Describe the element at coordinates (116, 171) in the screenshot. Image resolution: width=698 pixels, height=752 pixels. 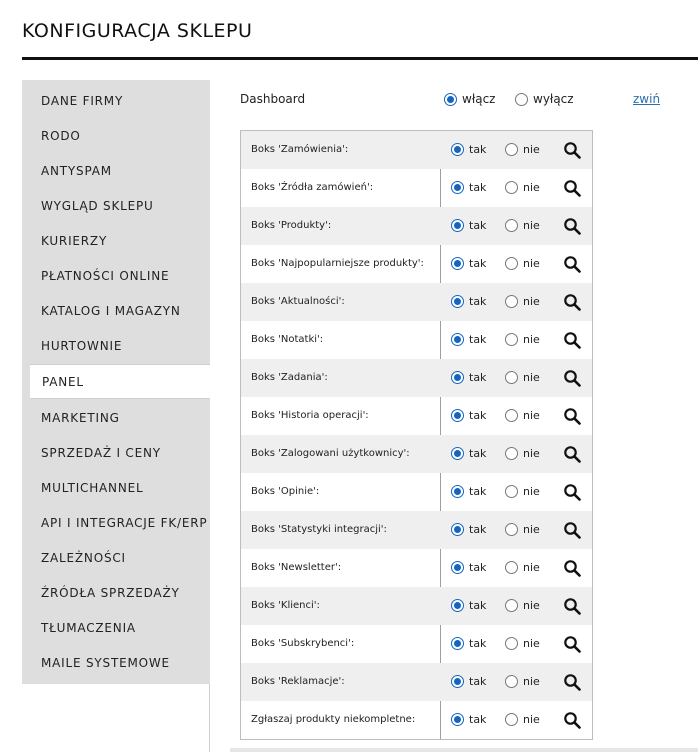
I see `sidebar-item: ANTYSPAM` at that location.